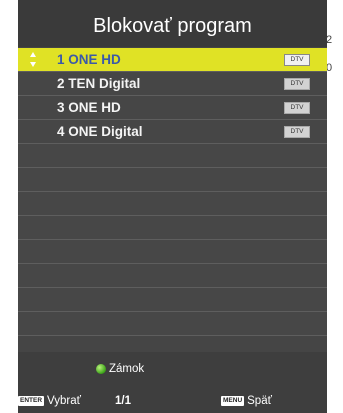 This screenshot has height=413, width=343. I want to click on channel-row: 4 ONE Digital DTV, so click(172, 132).